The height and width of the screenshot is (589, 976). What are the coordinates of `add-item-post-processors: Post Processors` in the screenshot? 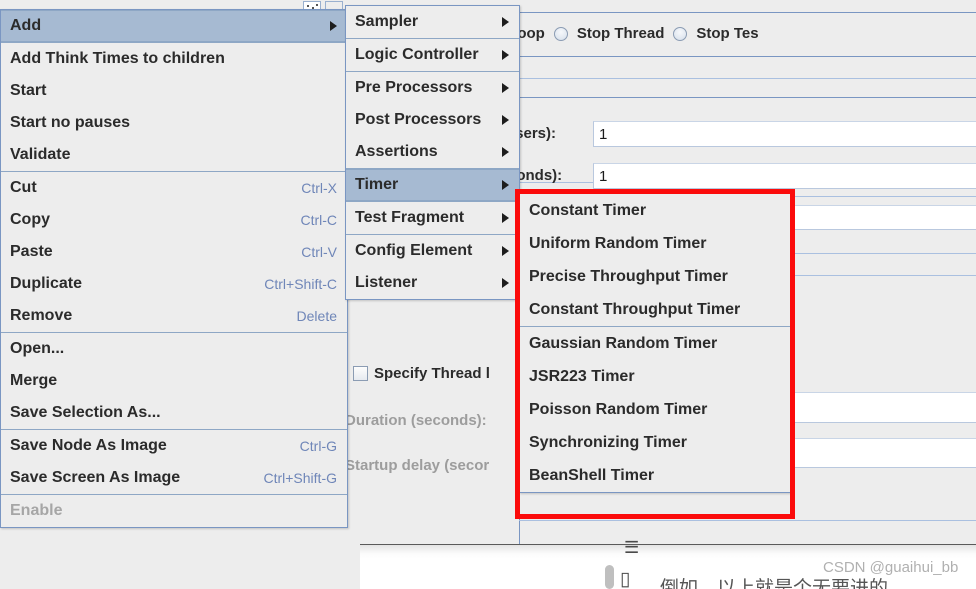 It's located at (432, 120).